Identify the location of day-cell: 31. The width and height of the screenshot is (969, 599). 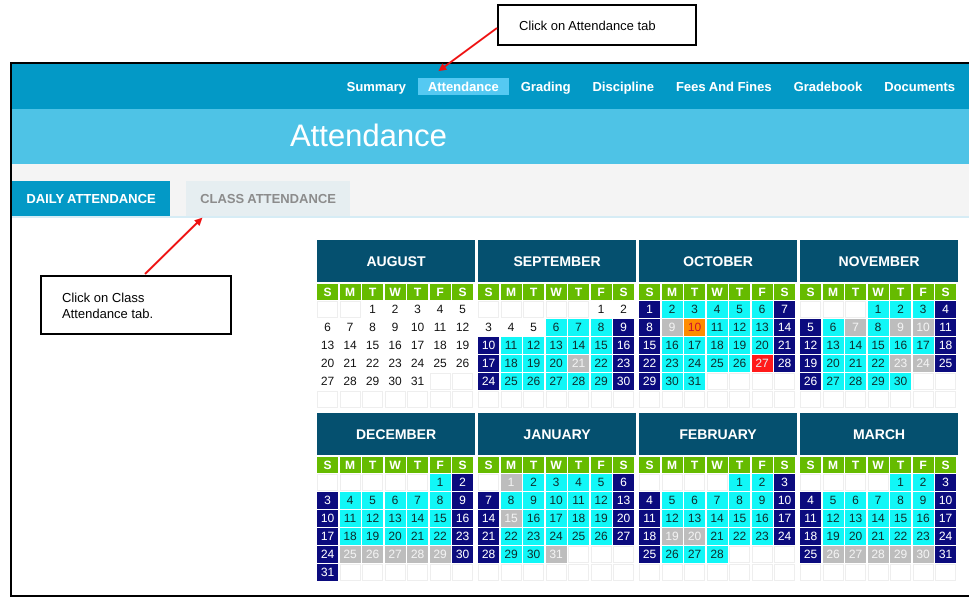
(694, 381).